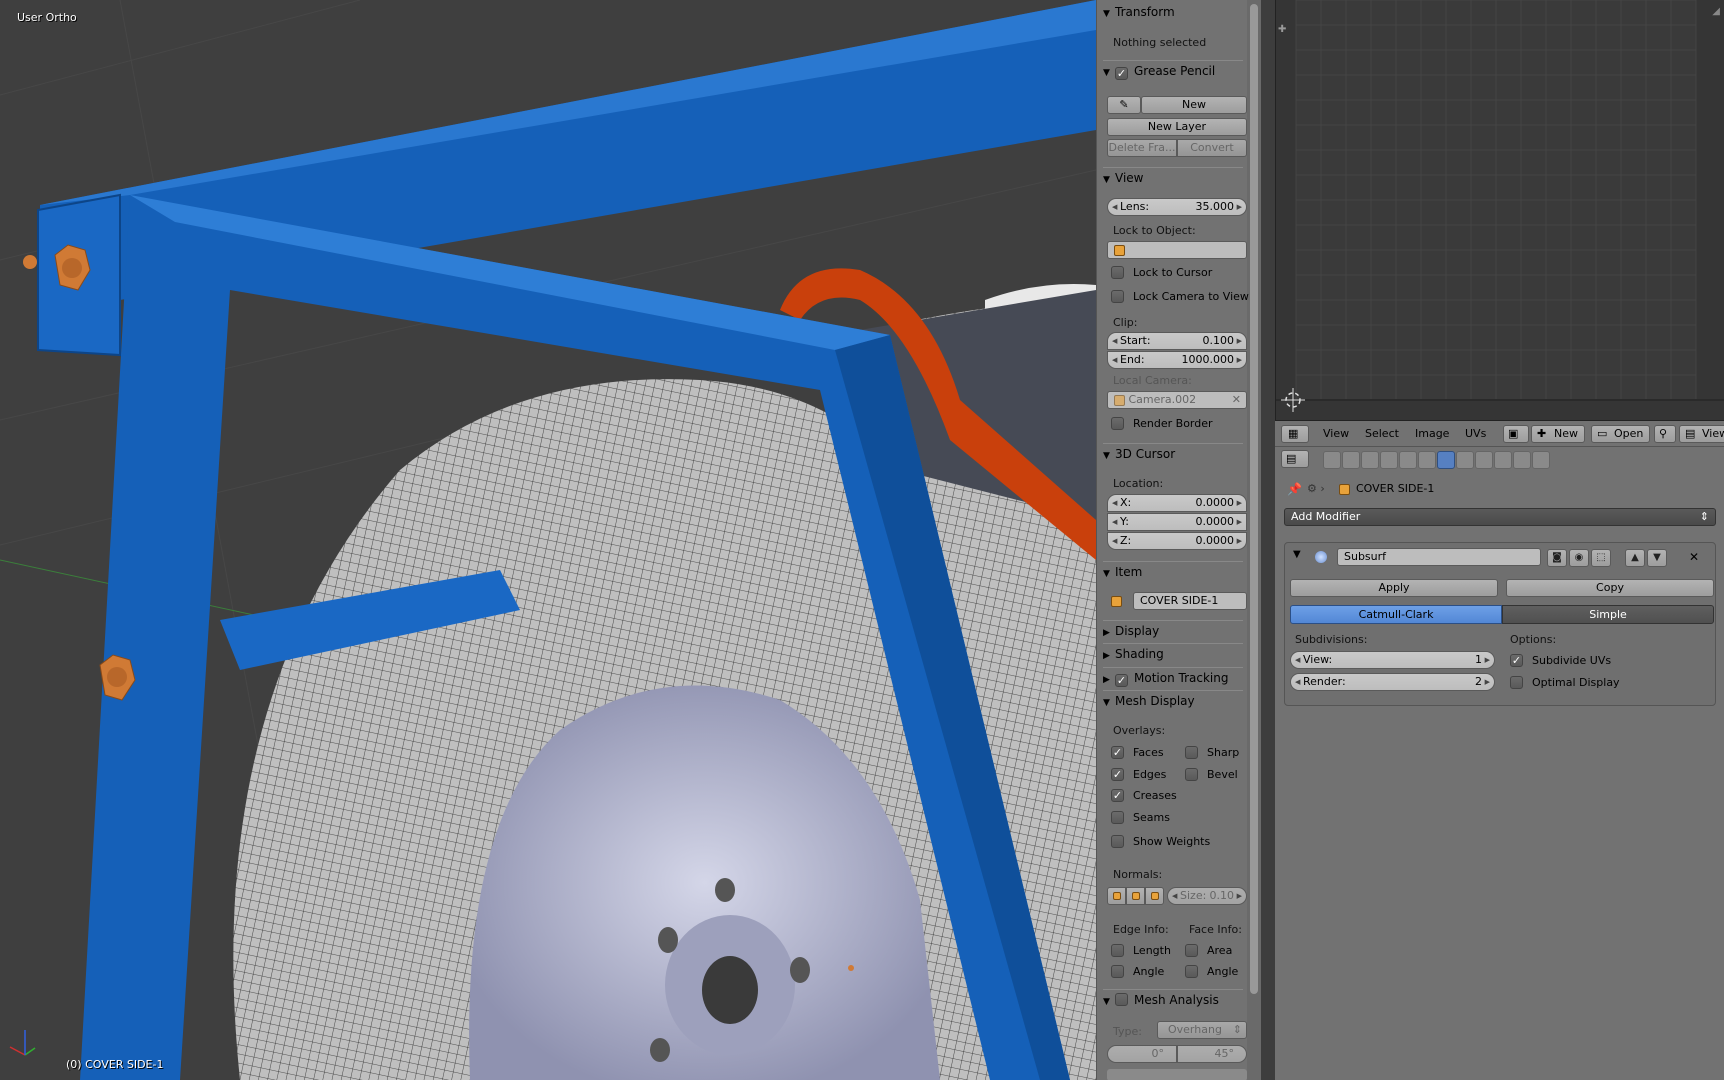 The height and width of the screenshot is (1080, 1724). I want to click on clip-start-field: ◀ Start: 0.100 ▶, so click(1177, 341).